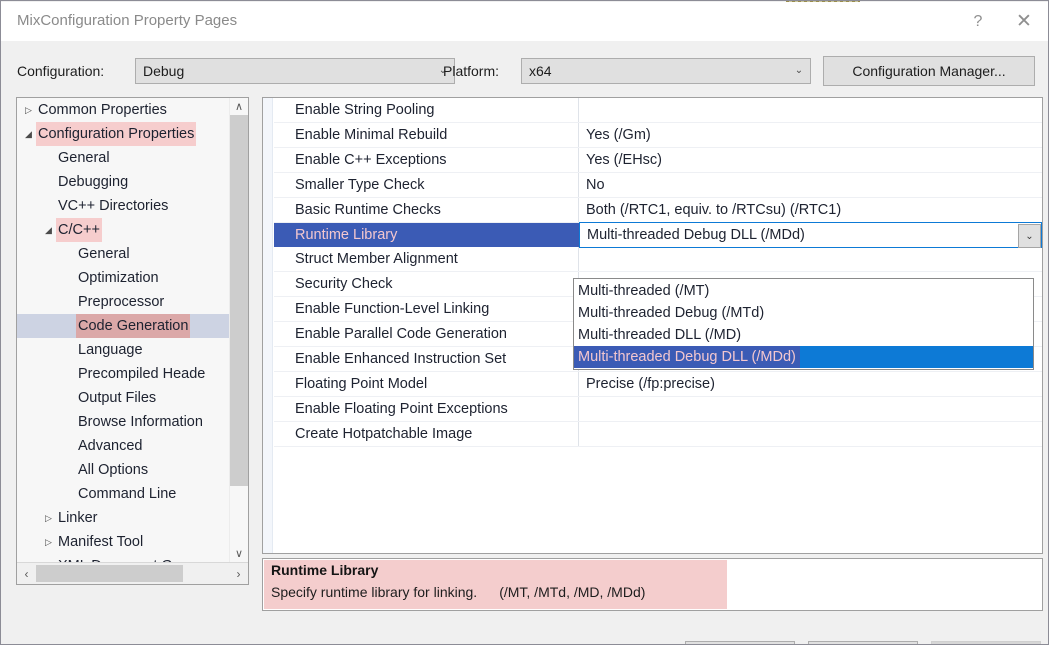 This screenshot has width=1049, height=645. I want to click on tree-item-label: Configuration Properties, so click(116, 134).